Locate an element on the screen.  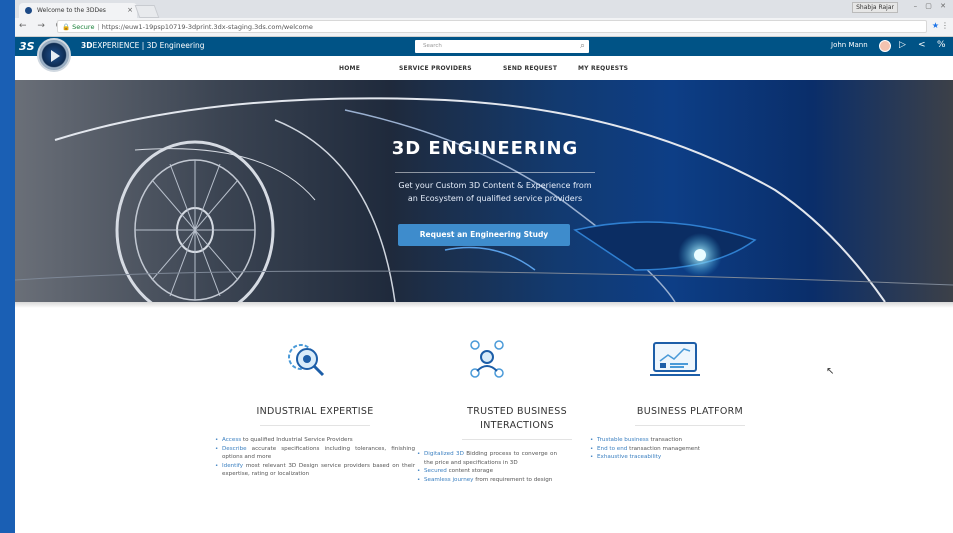
tab-close-icon: × is located at coordinates (130, 10).